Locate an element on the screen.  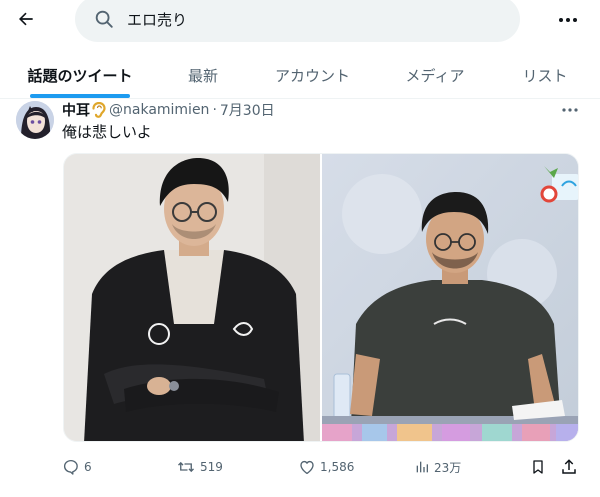
back-arrow-icon is located at coordinates (26, 19).